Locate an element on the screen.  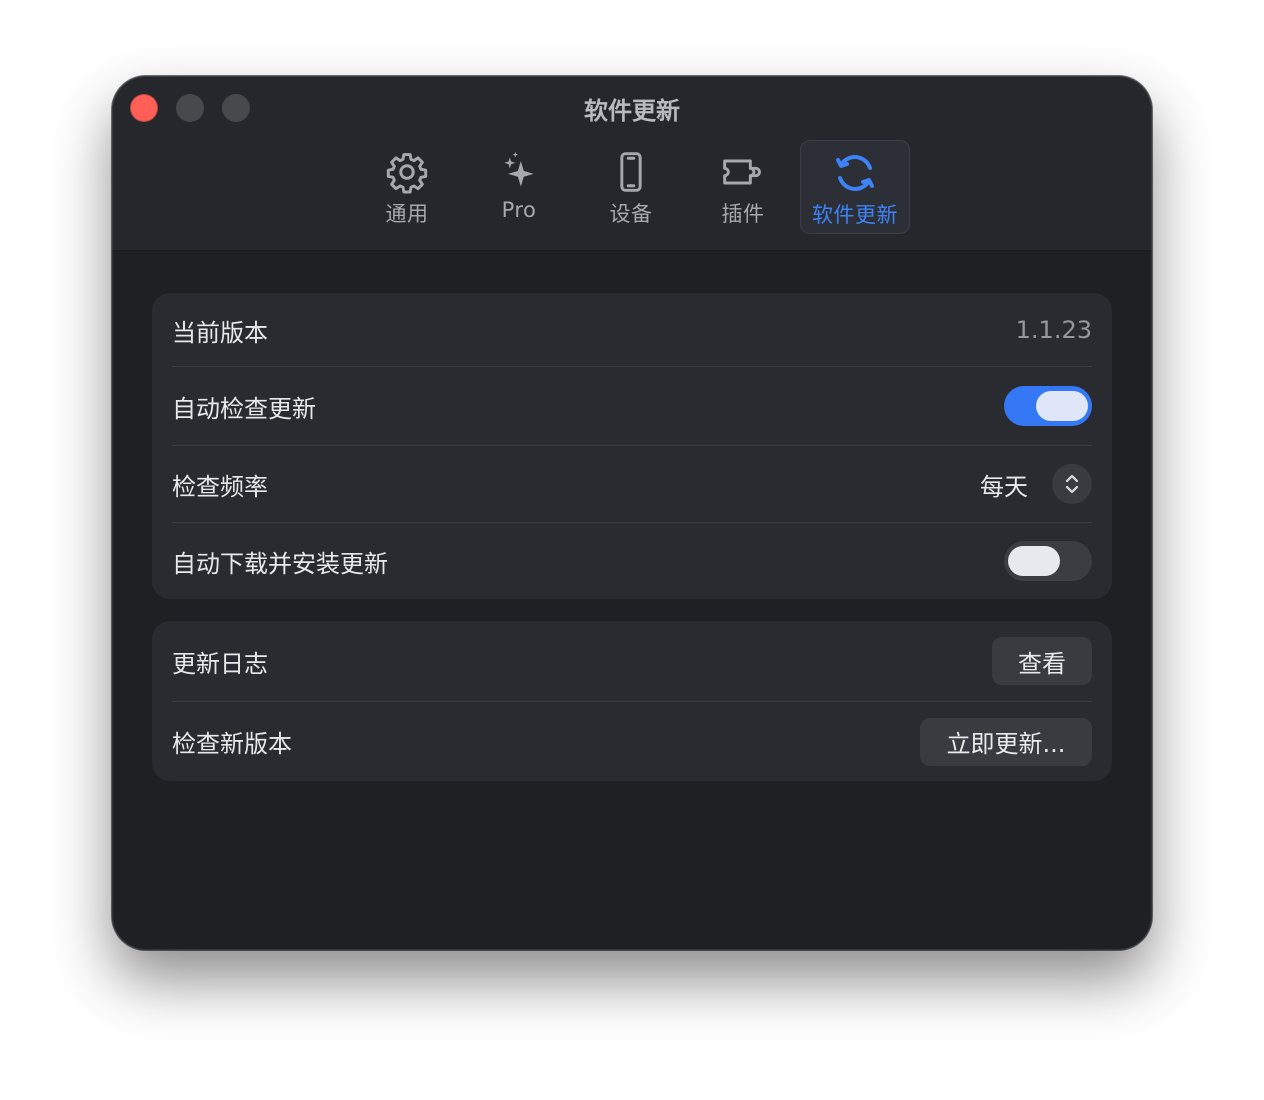
tab-software-update-label: 软件更新 is located at coordinates (855, 215).